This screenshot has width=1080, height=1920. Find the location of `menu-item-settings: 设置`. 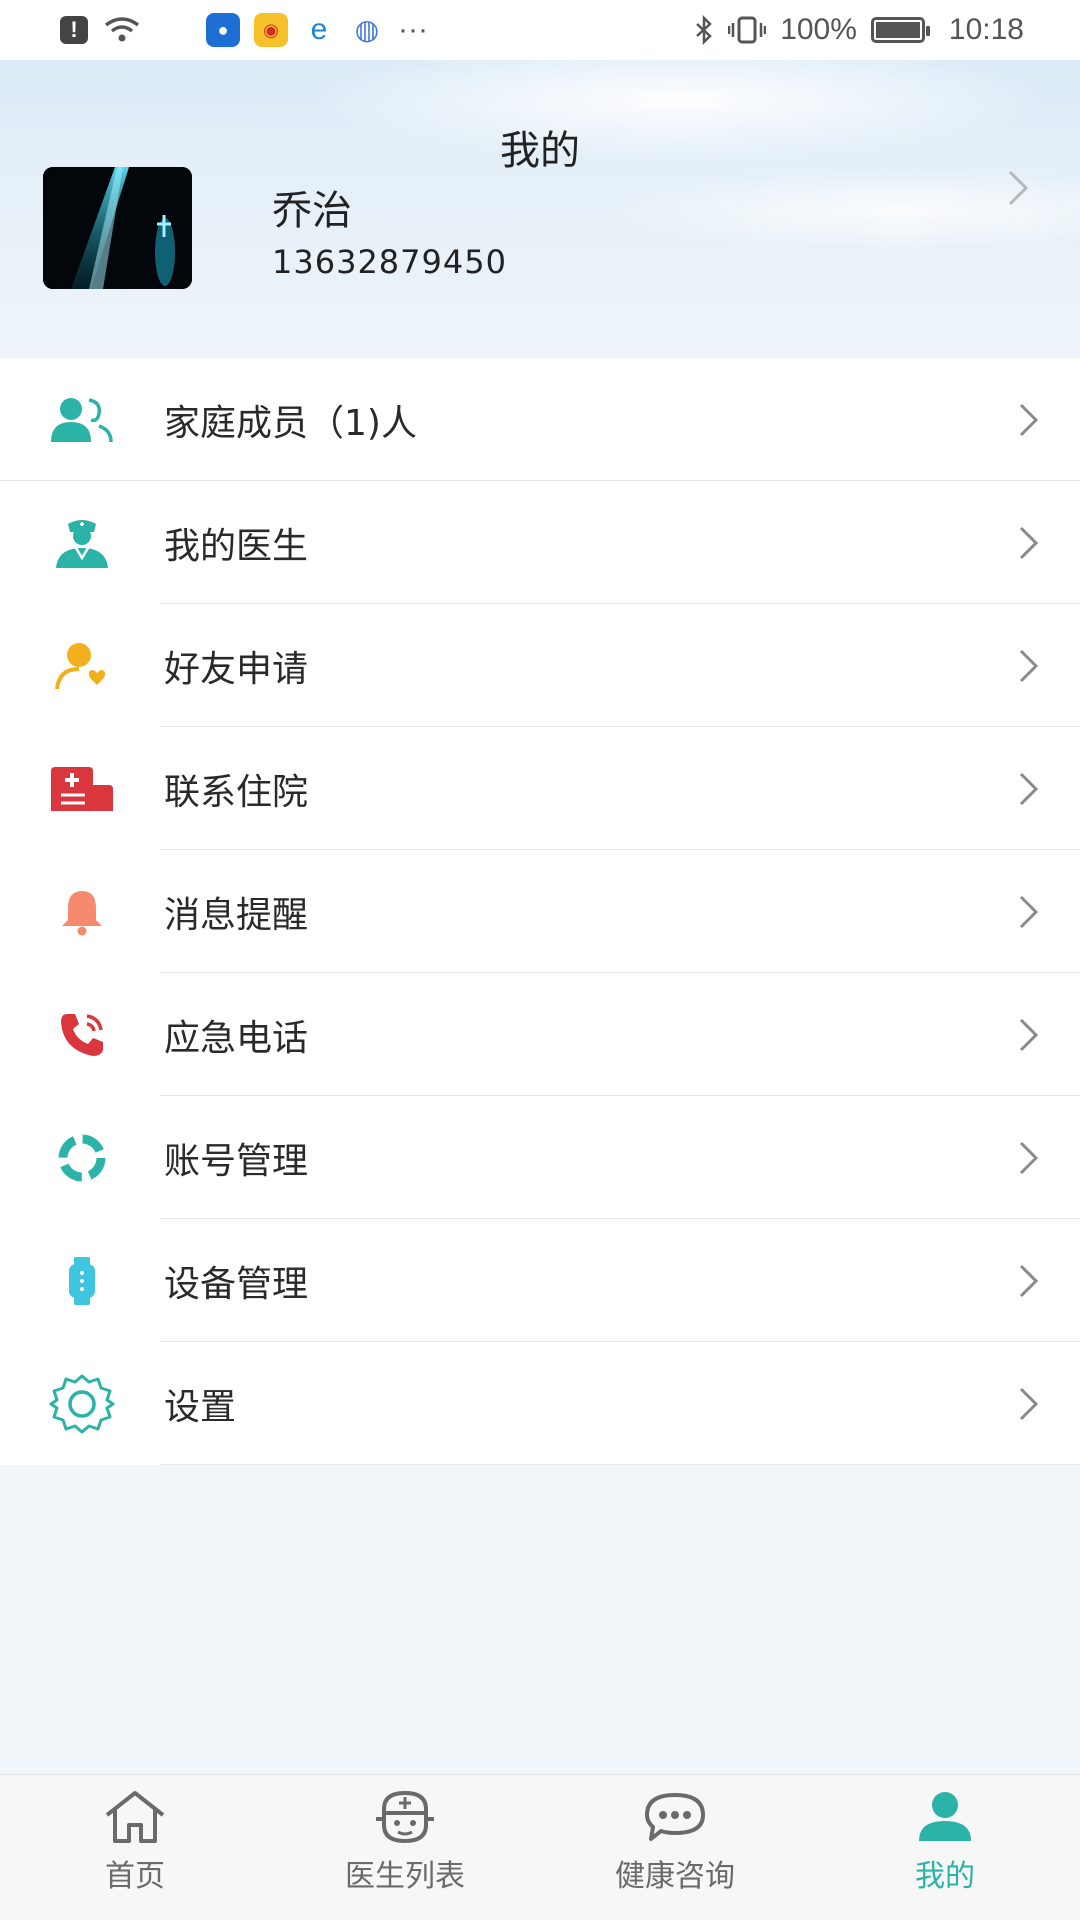

menu-item-settings: 设置 is located at coordinates (540, 1403).